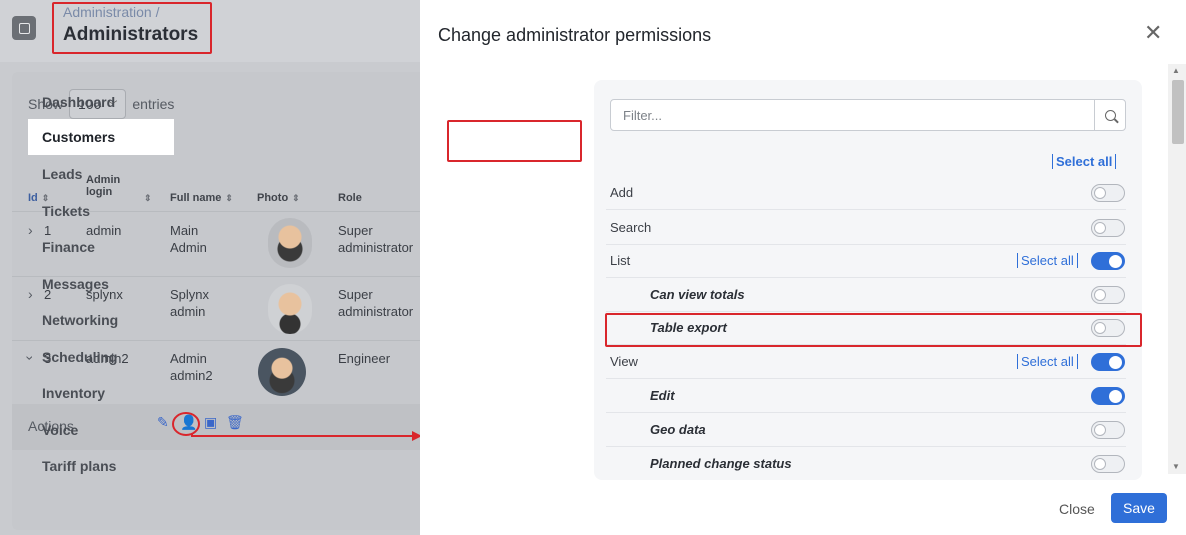 This screenshot has height=535, width=1186. I want to click on permission-label: Search, so click(631, 227).